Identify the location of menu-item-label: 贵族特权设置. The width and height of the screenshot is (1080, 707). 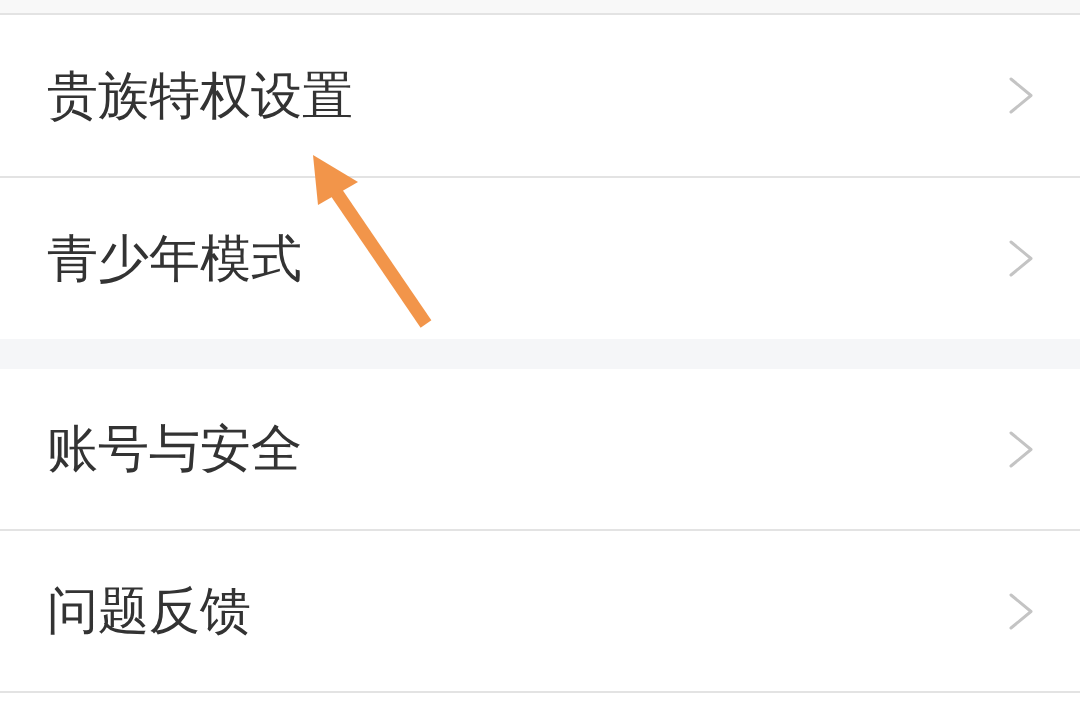
(200, 95).